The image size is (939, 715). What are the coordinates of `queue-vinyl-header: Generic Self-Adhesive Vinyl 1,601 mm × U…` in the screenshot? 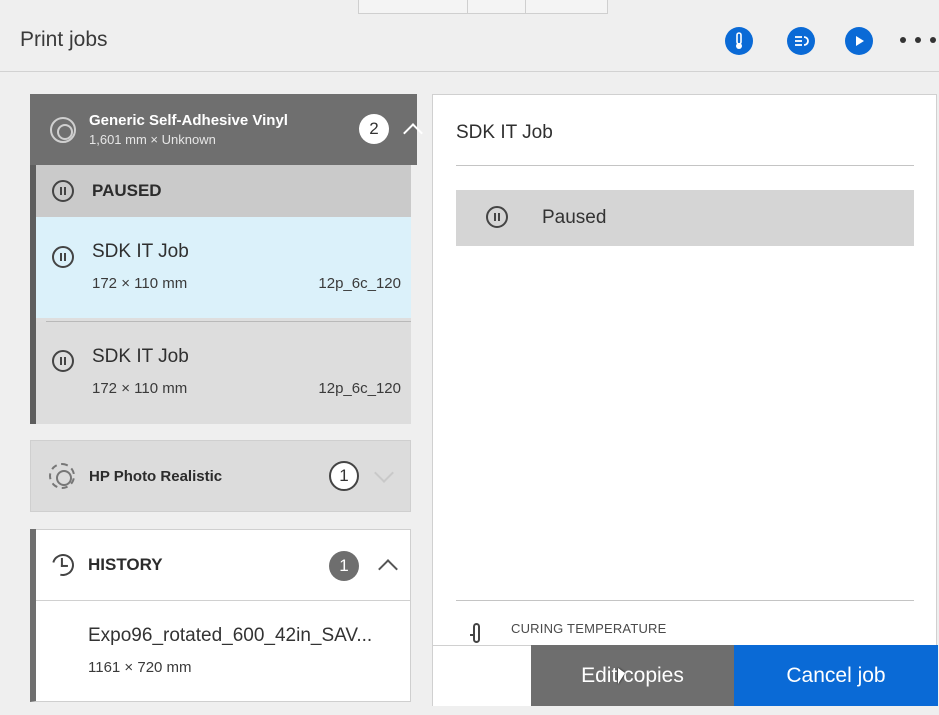 It's located at (226, 129).